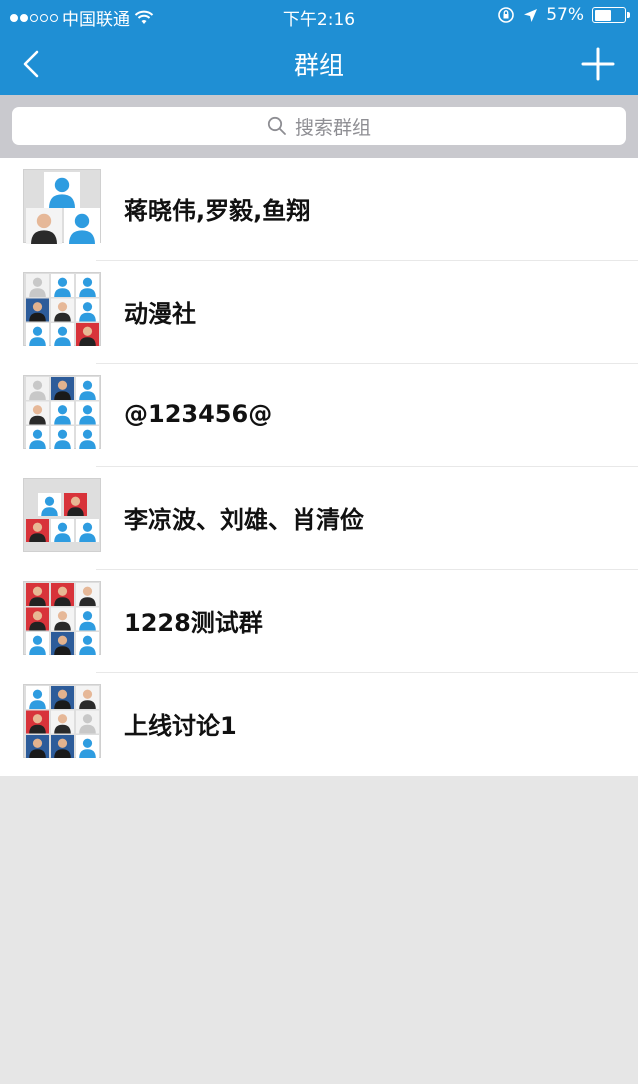 This screenshot has width=638, height=1084. I want to click on group-name: 李凉波、刘雄、肖清俭, so click(244, 519).